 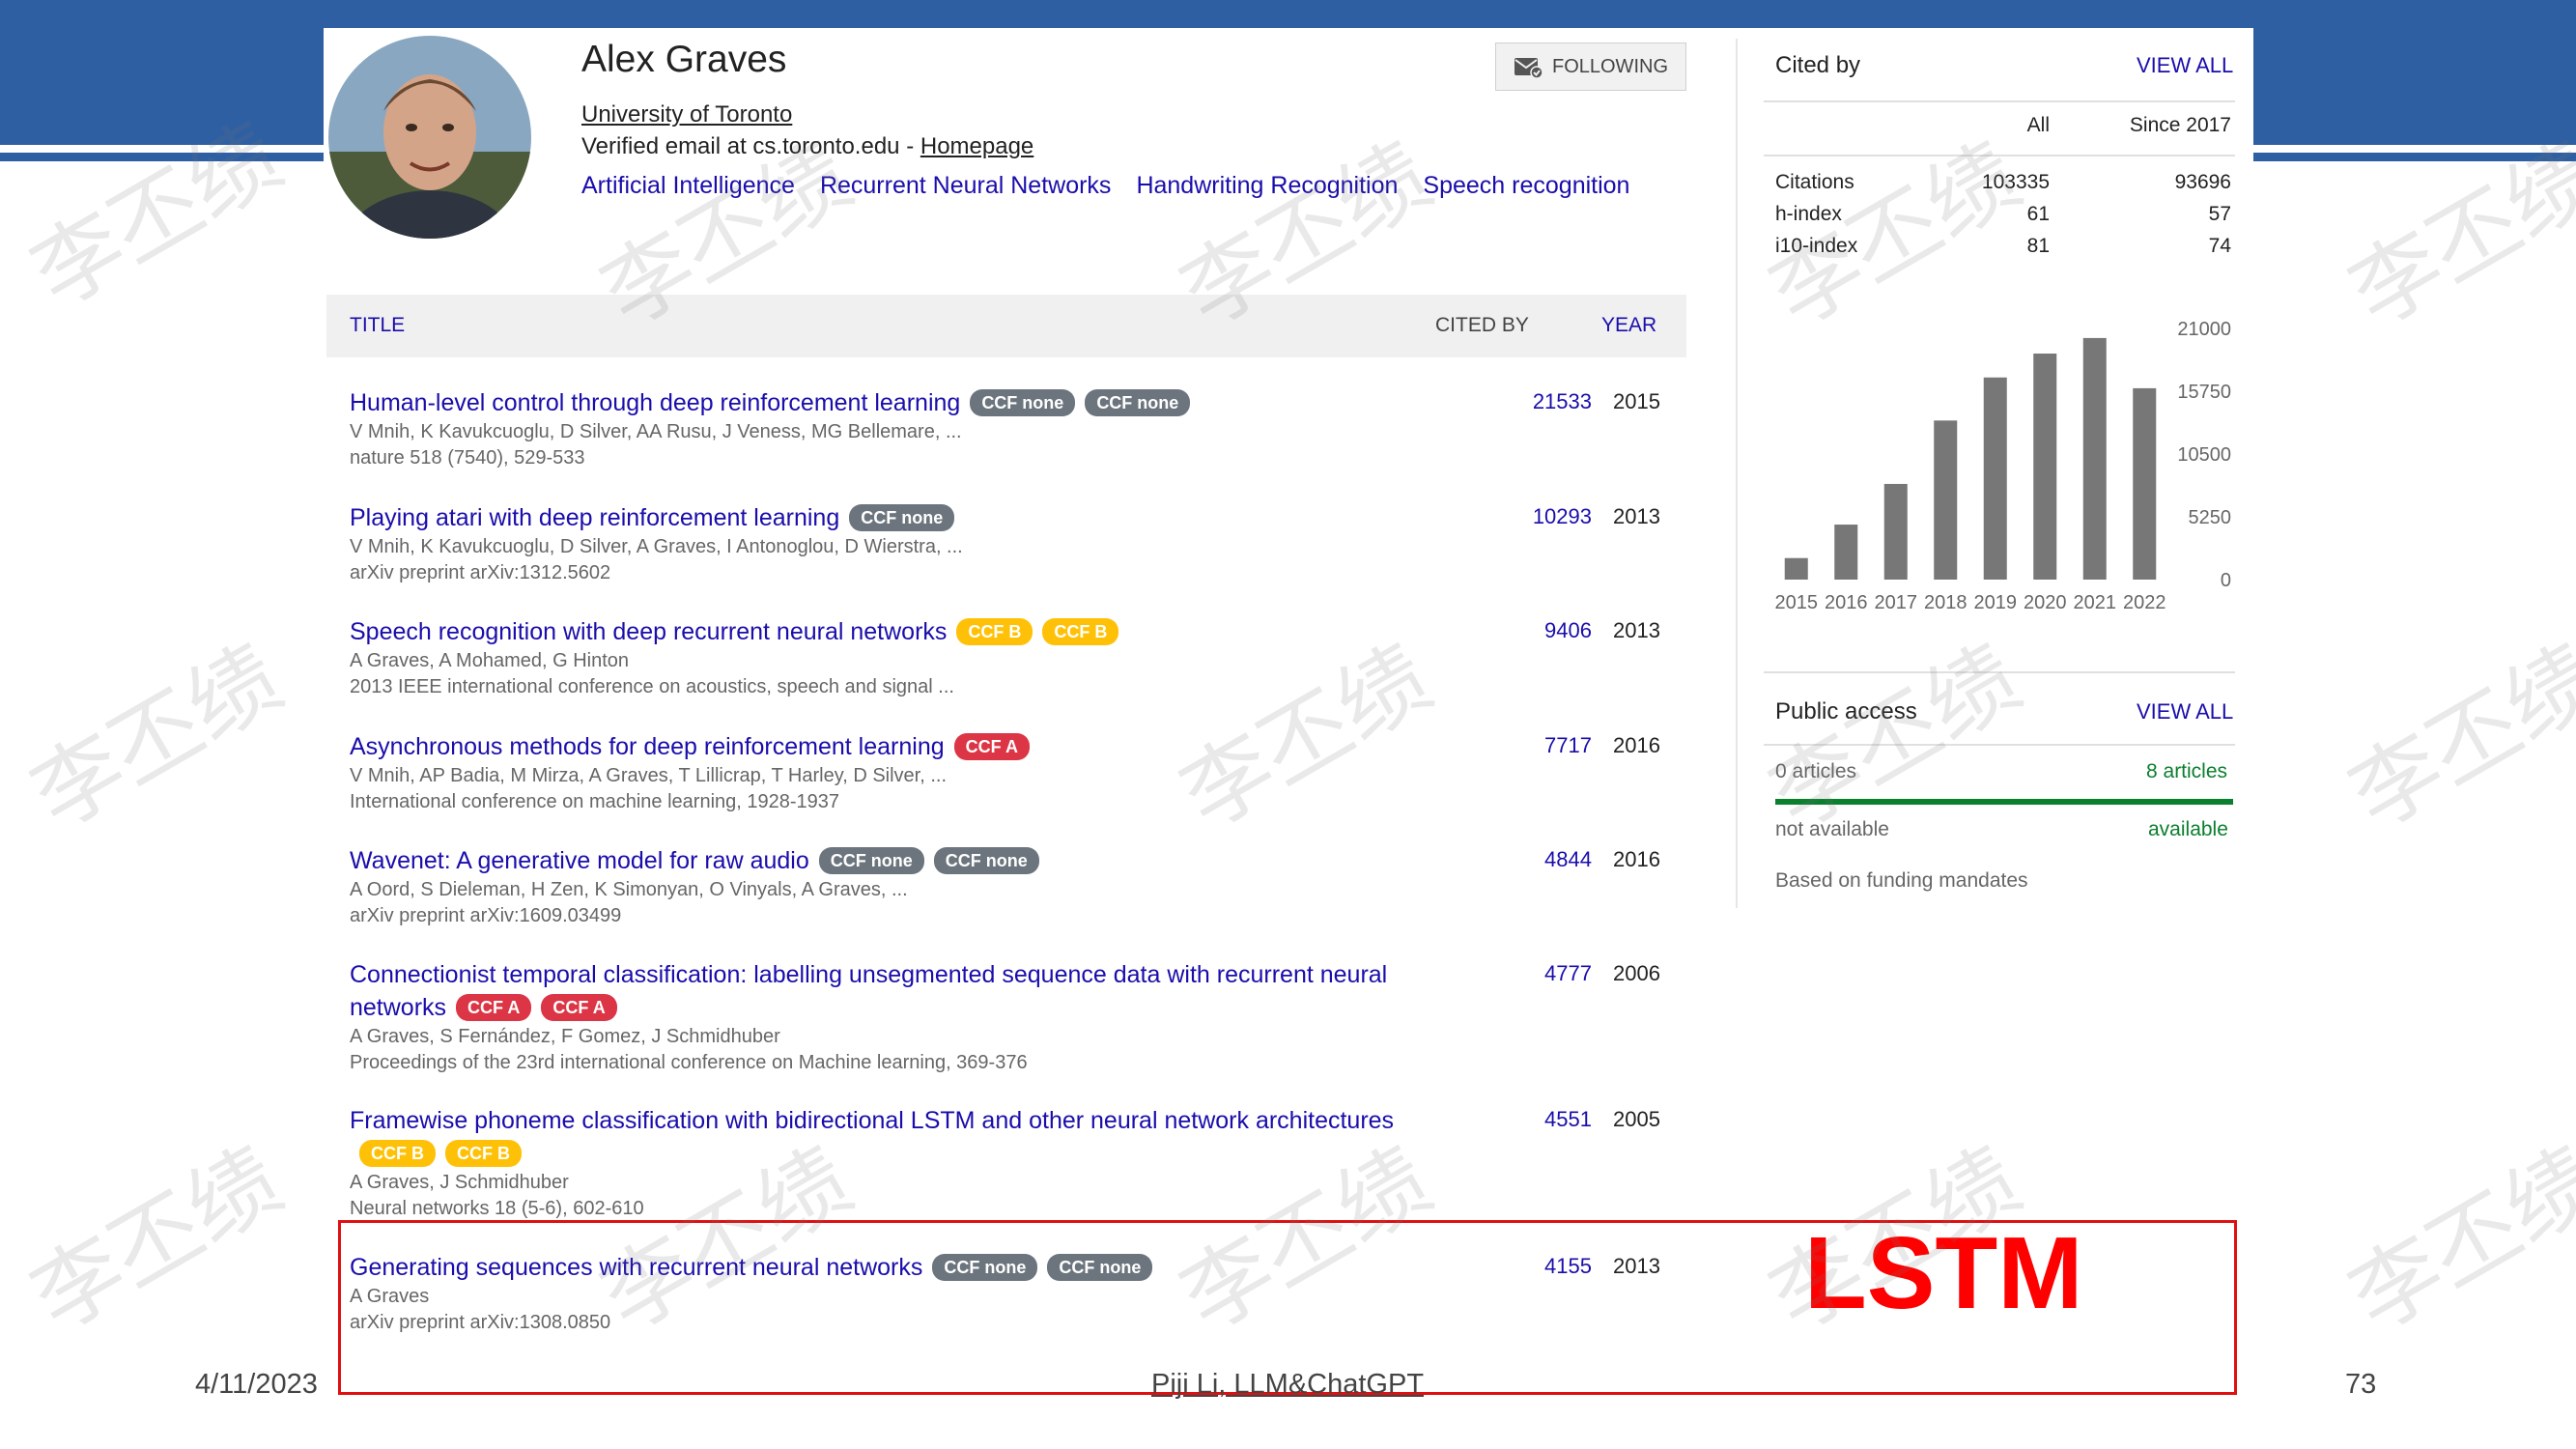 I want to click on citations-all: 103335, so click(x=2015, y=182).